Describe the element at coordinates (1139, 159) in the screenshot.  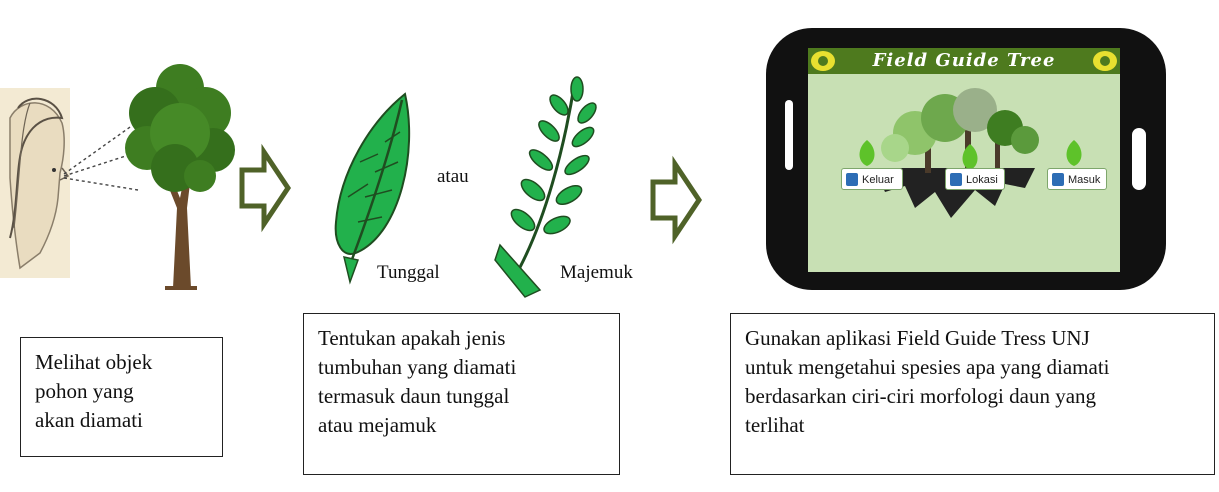
I see `phone-home-button` at that location.